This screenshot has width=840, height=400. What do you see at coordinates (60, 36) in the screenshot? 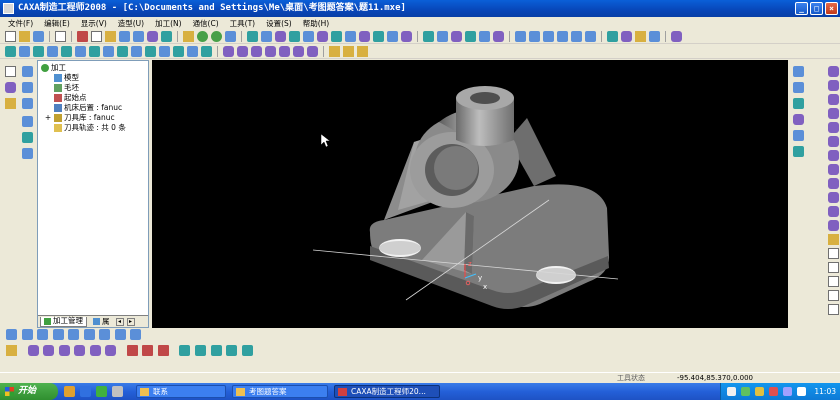
I see `print-icon` at bounding box center [60, 36].